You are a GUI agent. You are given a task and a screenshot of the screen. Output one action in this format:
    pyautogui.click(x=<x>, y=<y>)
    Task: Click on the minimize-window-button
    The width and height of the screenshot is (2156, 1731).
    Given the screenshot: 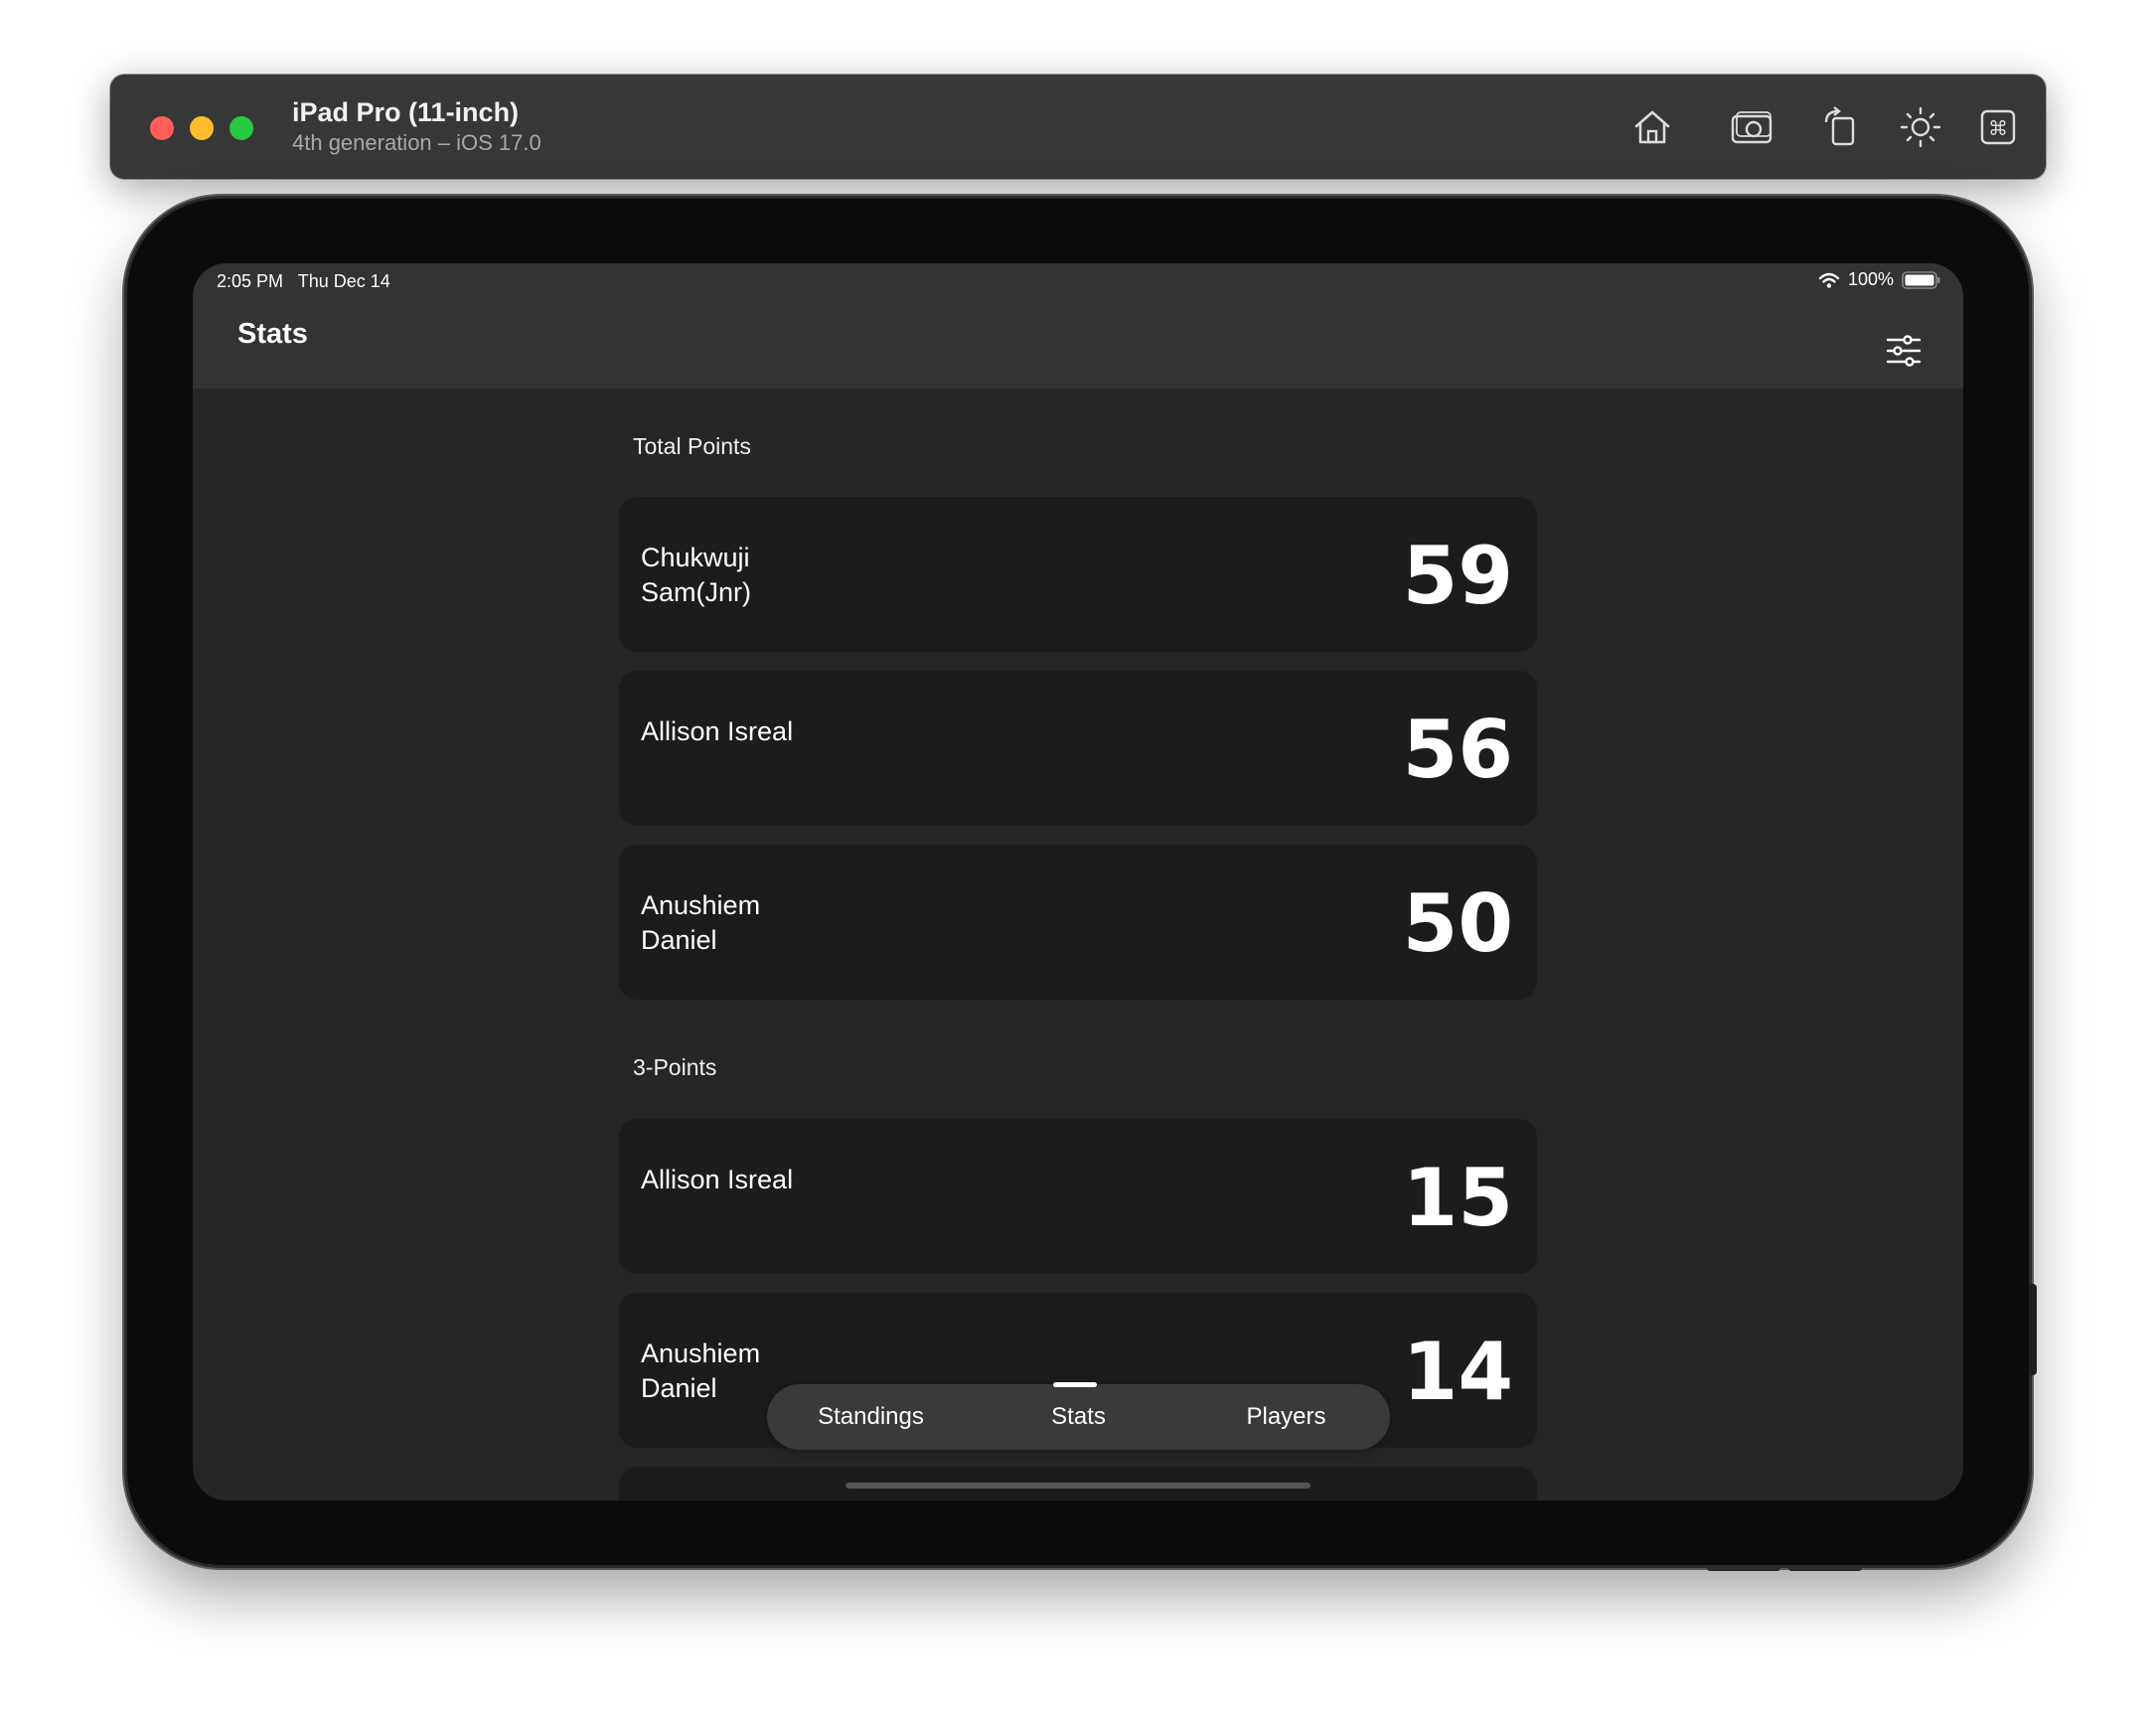 What is the action you would take?
    pyautogui.click(x=202, y=128)
    